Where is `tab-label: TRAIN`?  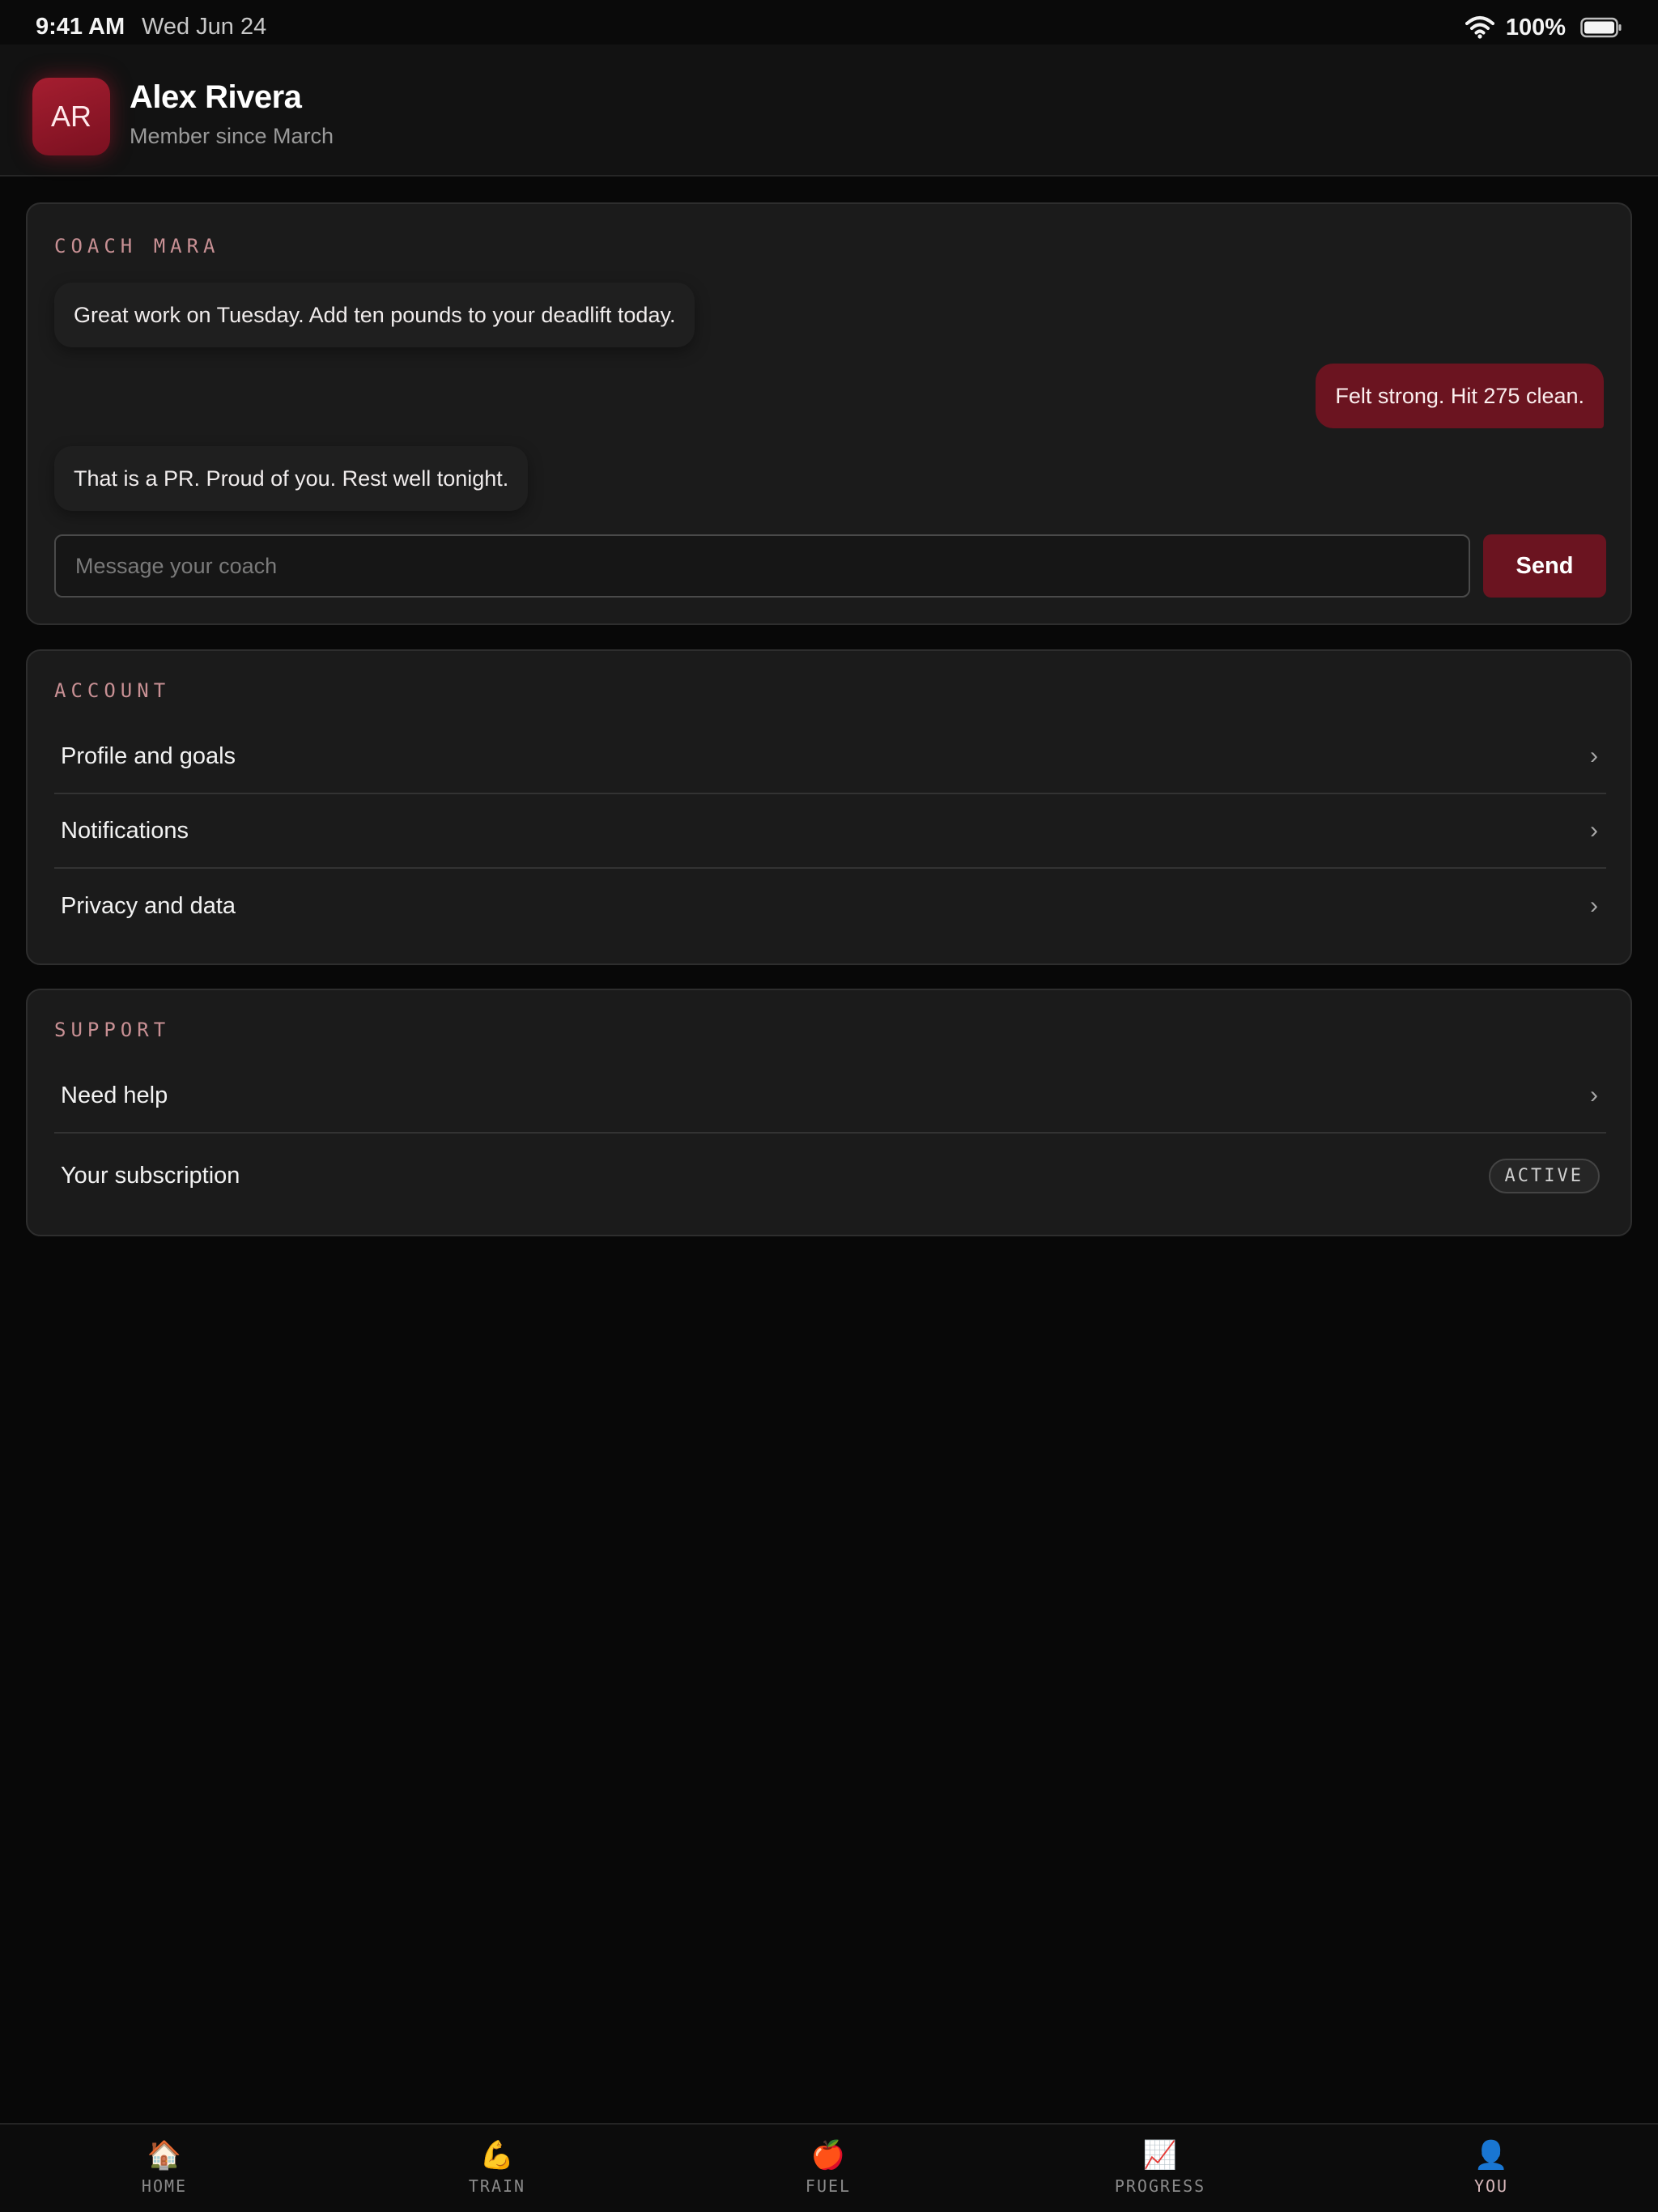 tab-label: TRAIN is located at coordinates (497, 2186).